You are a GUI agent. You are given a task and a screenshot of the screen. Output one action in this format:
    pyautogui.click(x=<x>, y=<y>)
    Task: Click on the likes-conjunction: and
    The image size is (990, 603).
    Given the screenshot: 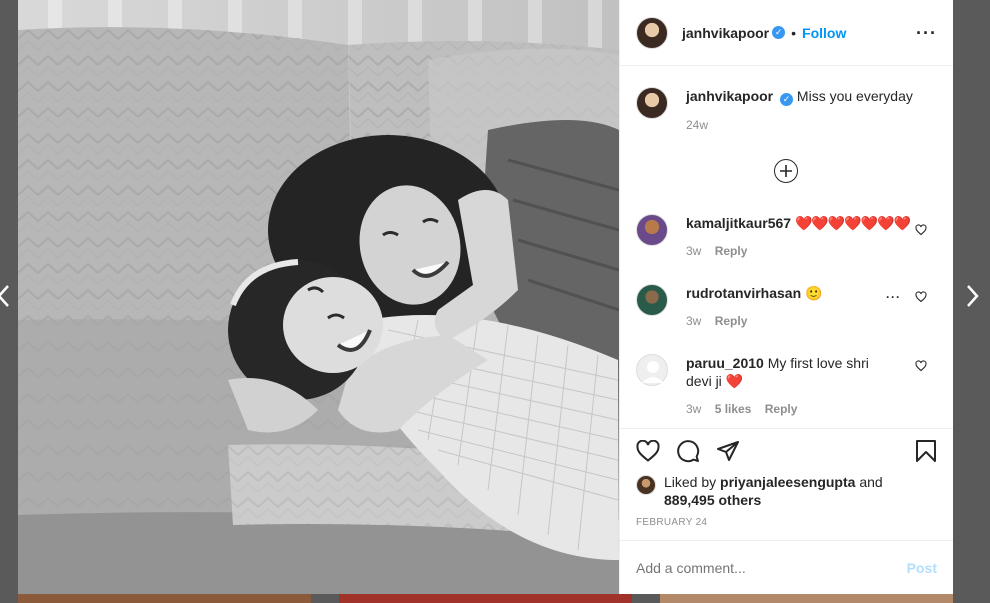 What is the action you would take?
    pyautogui.click(x=871, y=482)
    